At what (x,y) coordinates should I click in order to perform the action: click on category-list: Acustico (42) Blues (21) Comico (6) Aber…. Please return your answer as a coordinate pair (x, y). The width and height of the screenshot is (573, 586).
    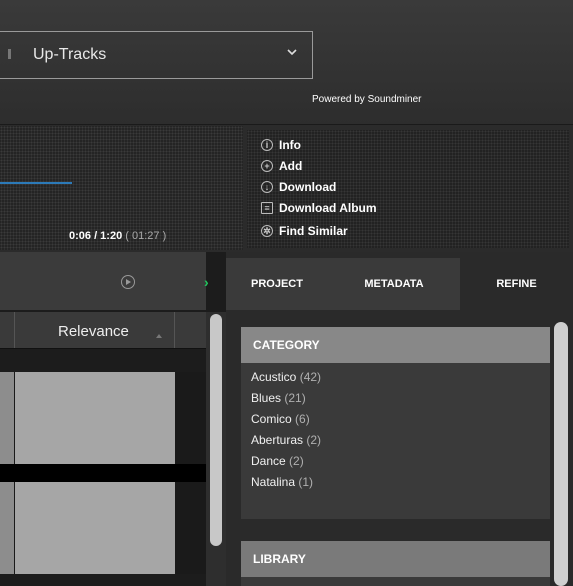
    Looking at the image, I should click on (395, 428).